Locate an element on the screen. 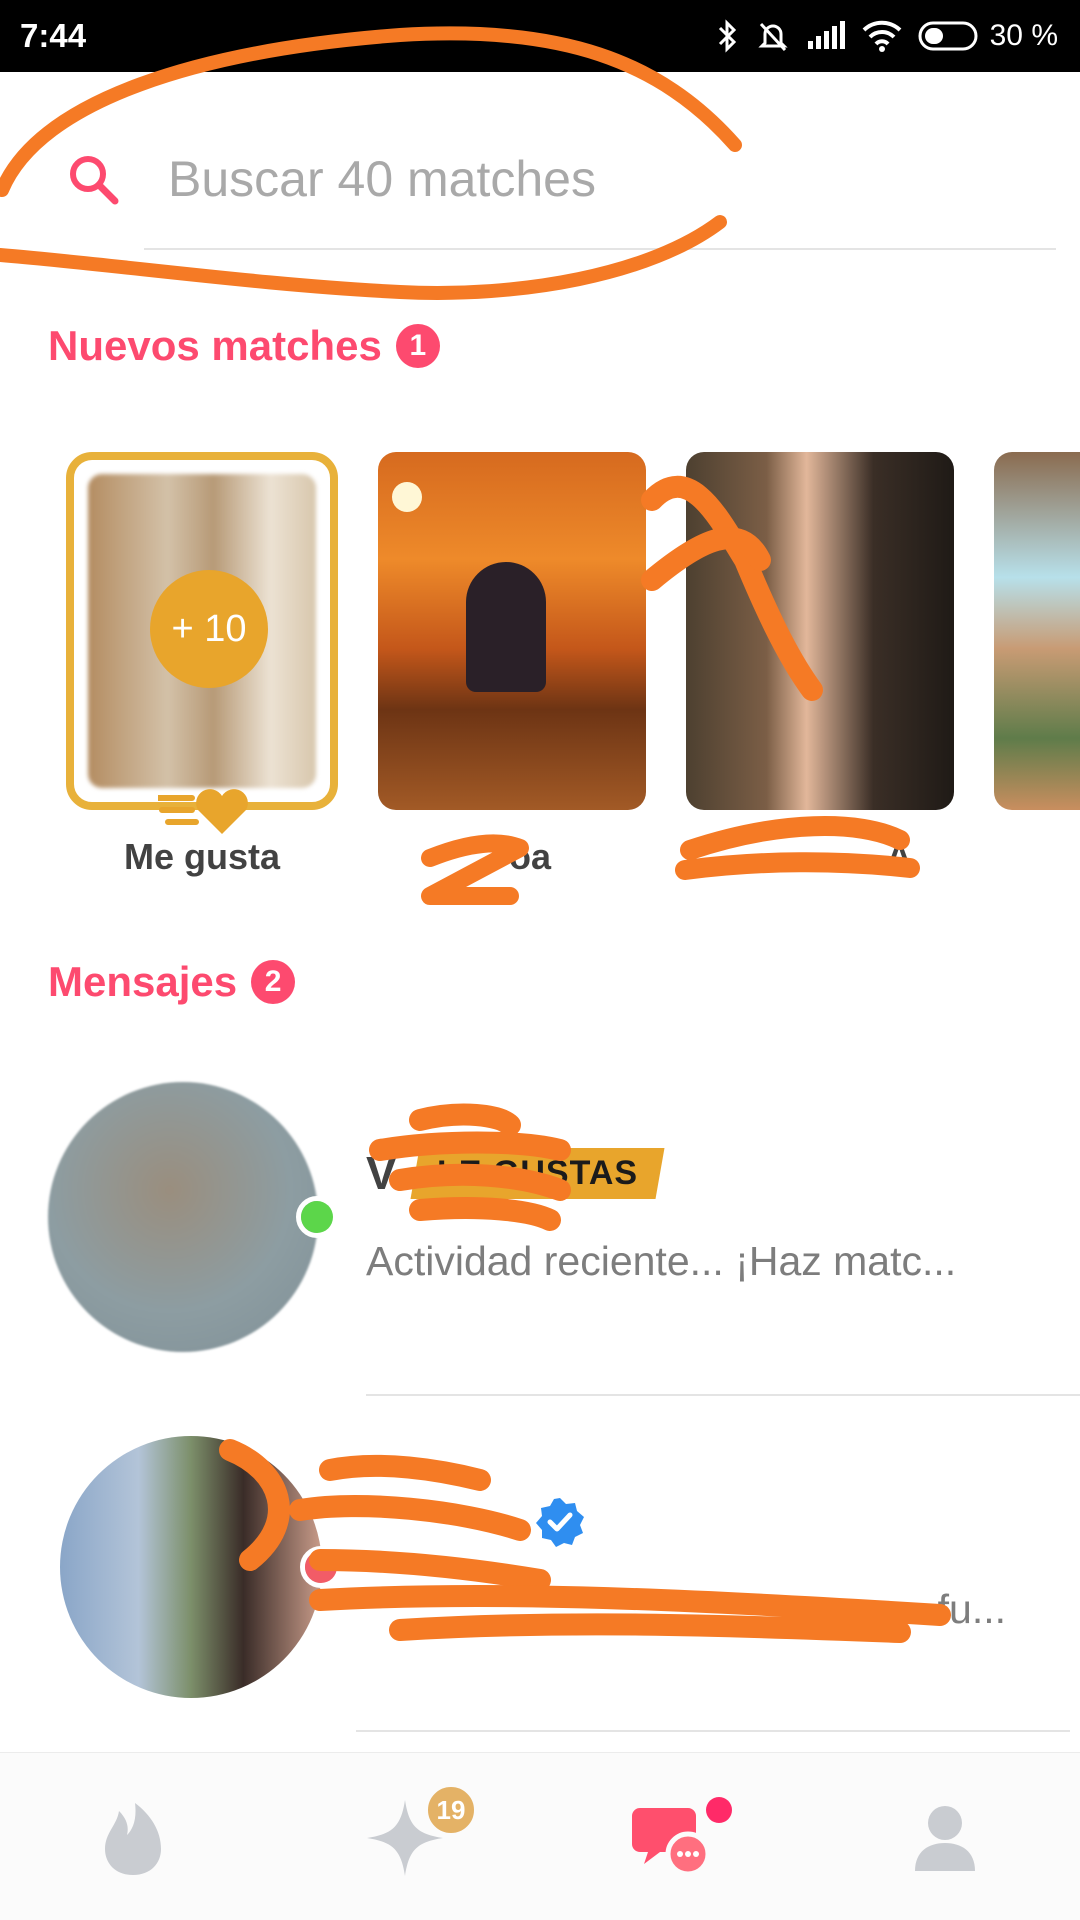 This screenshot has height=1920, width=1080. likes-you-tag-text: LE GUSTAS is located at coordinates (537, 1172).